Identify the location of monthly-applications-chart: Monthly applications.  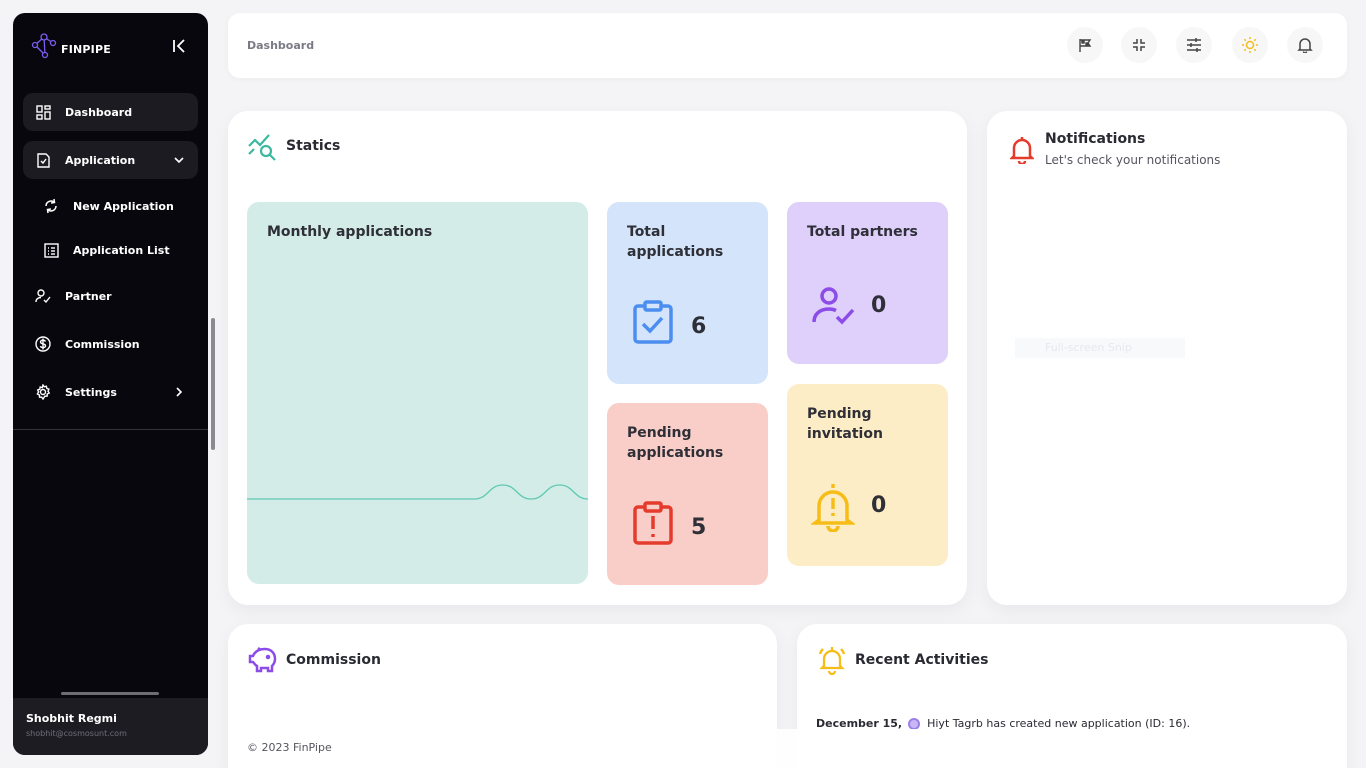
(417, 393).